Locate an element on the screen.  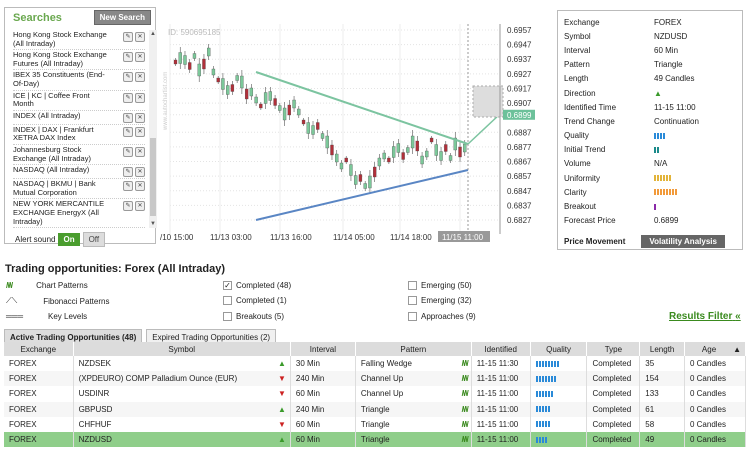
info-key: Clarity is located at coordinates (575, 192).